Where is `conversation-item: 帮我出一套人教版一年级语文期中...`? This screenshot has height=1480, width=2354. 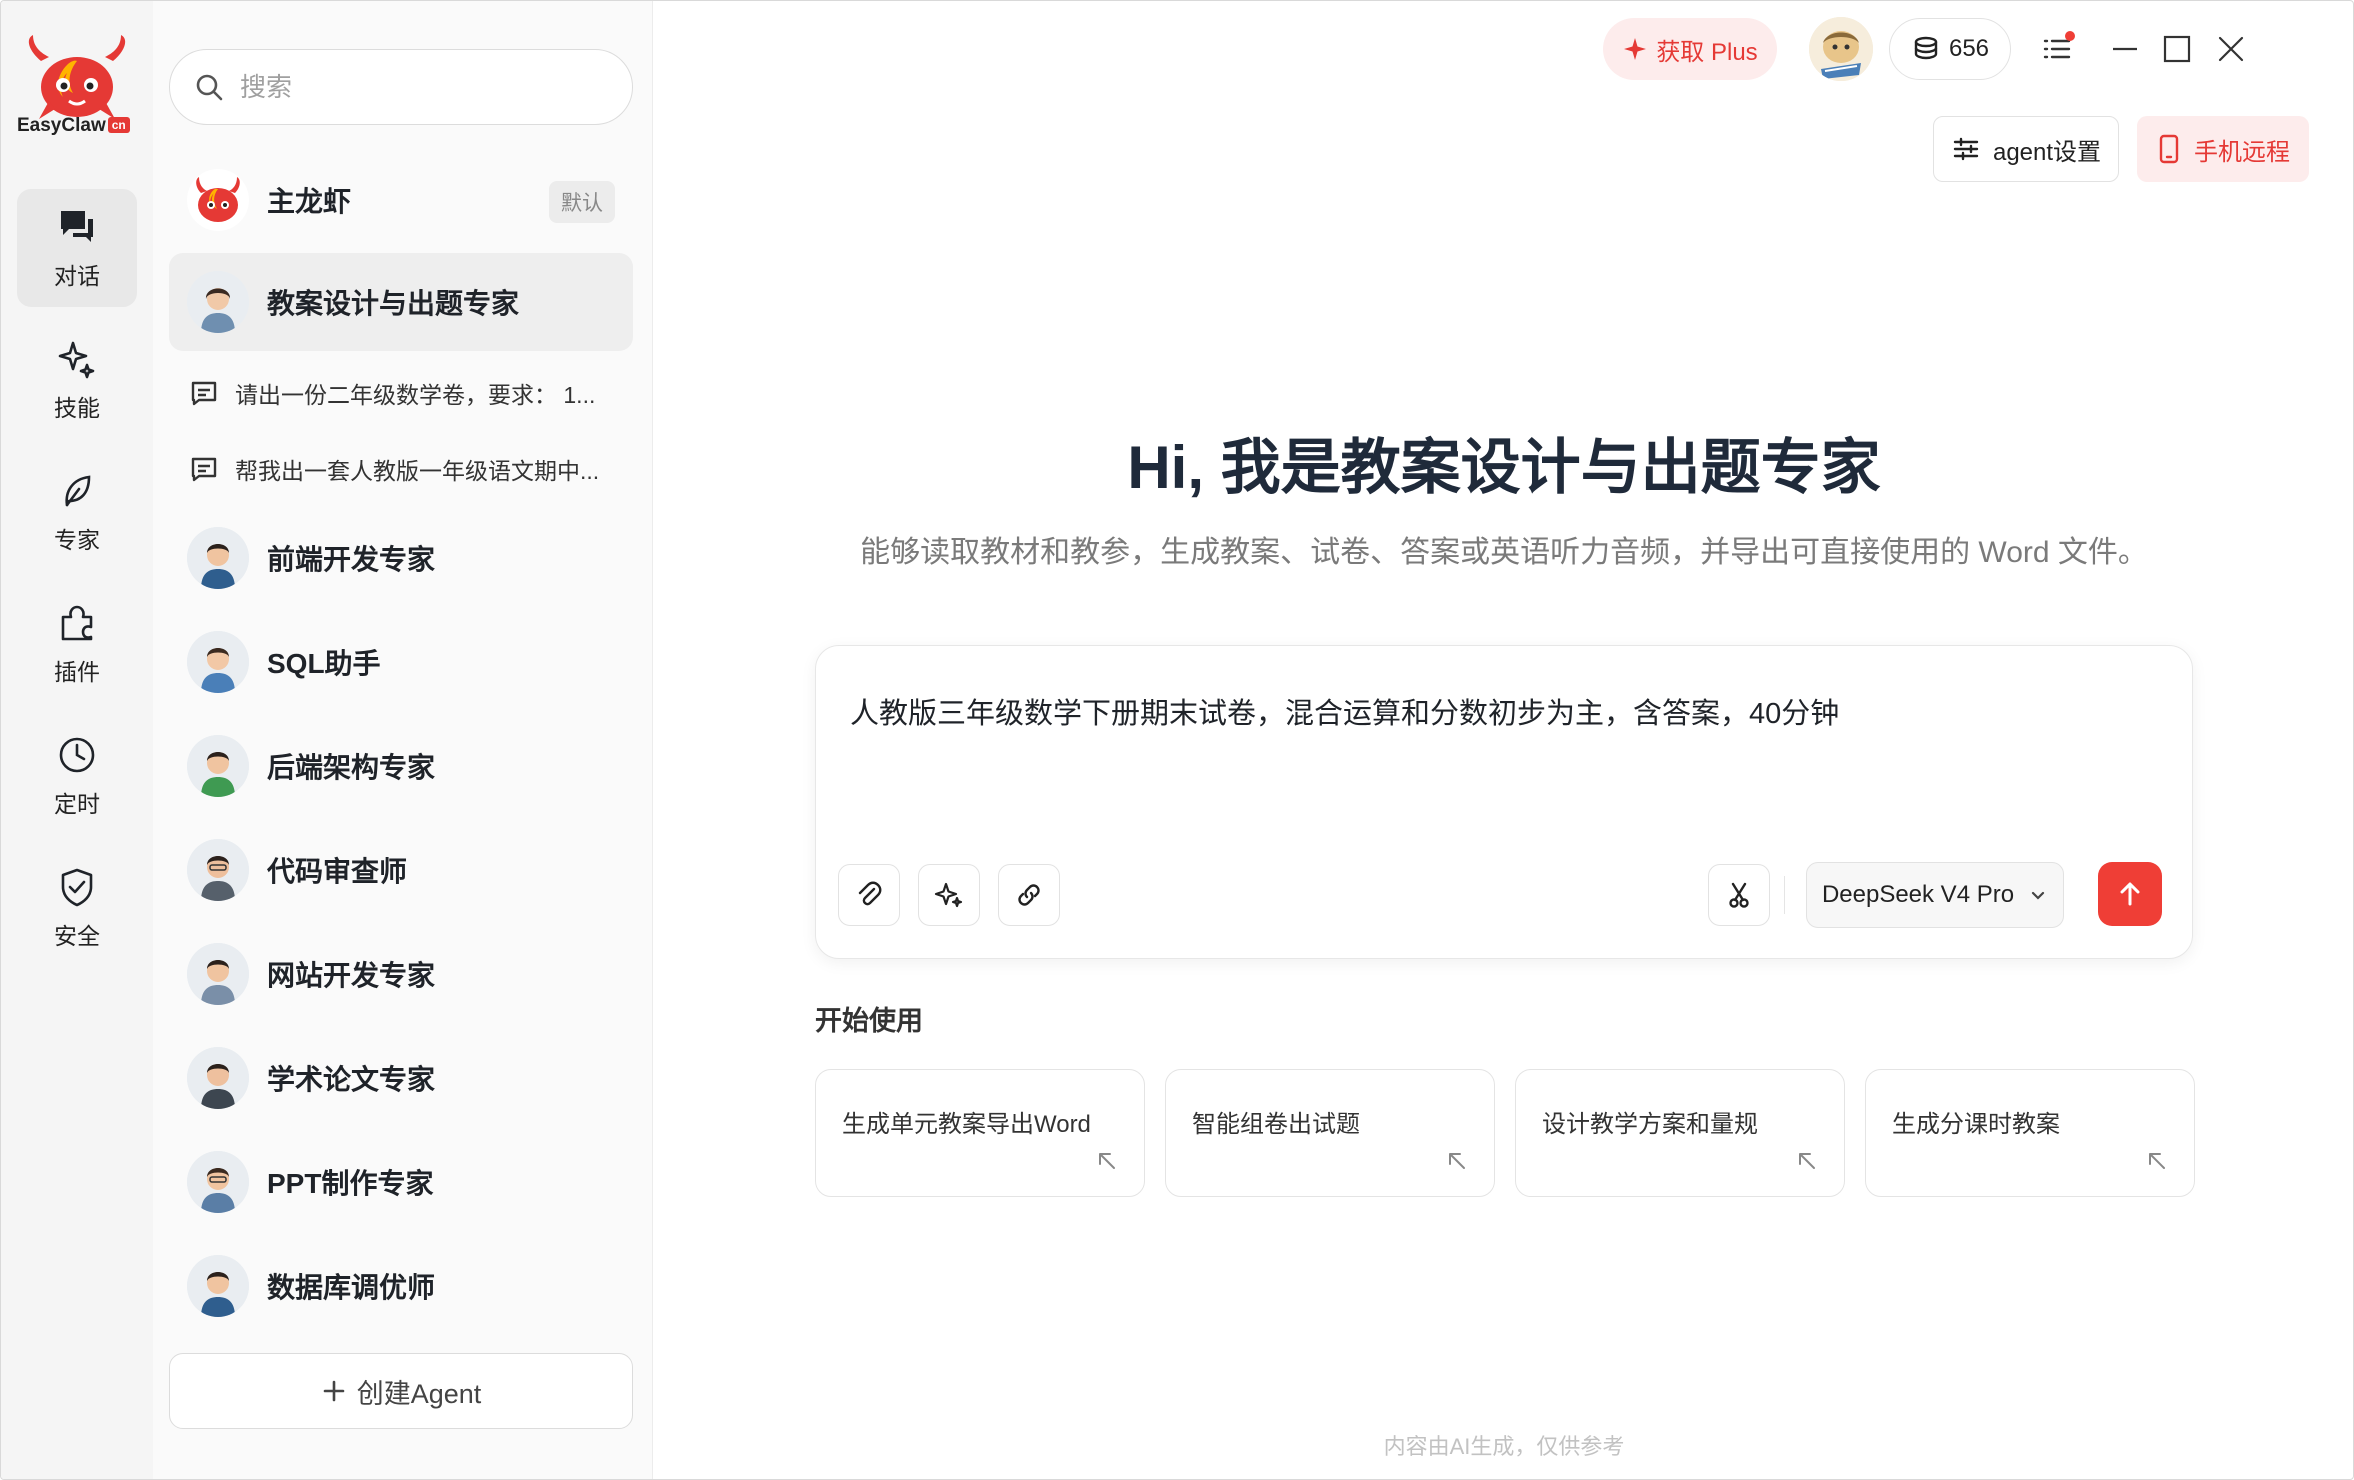 conversation-item: 帮我出一套人教版一年级语文期中... is located at coordinates (409, 469).